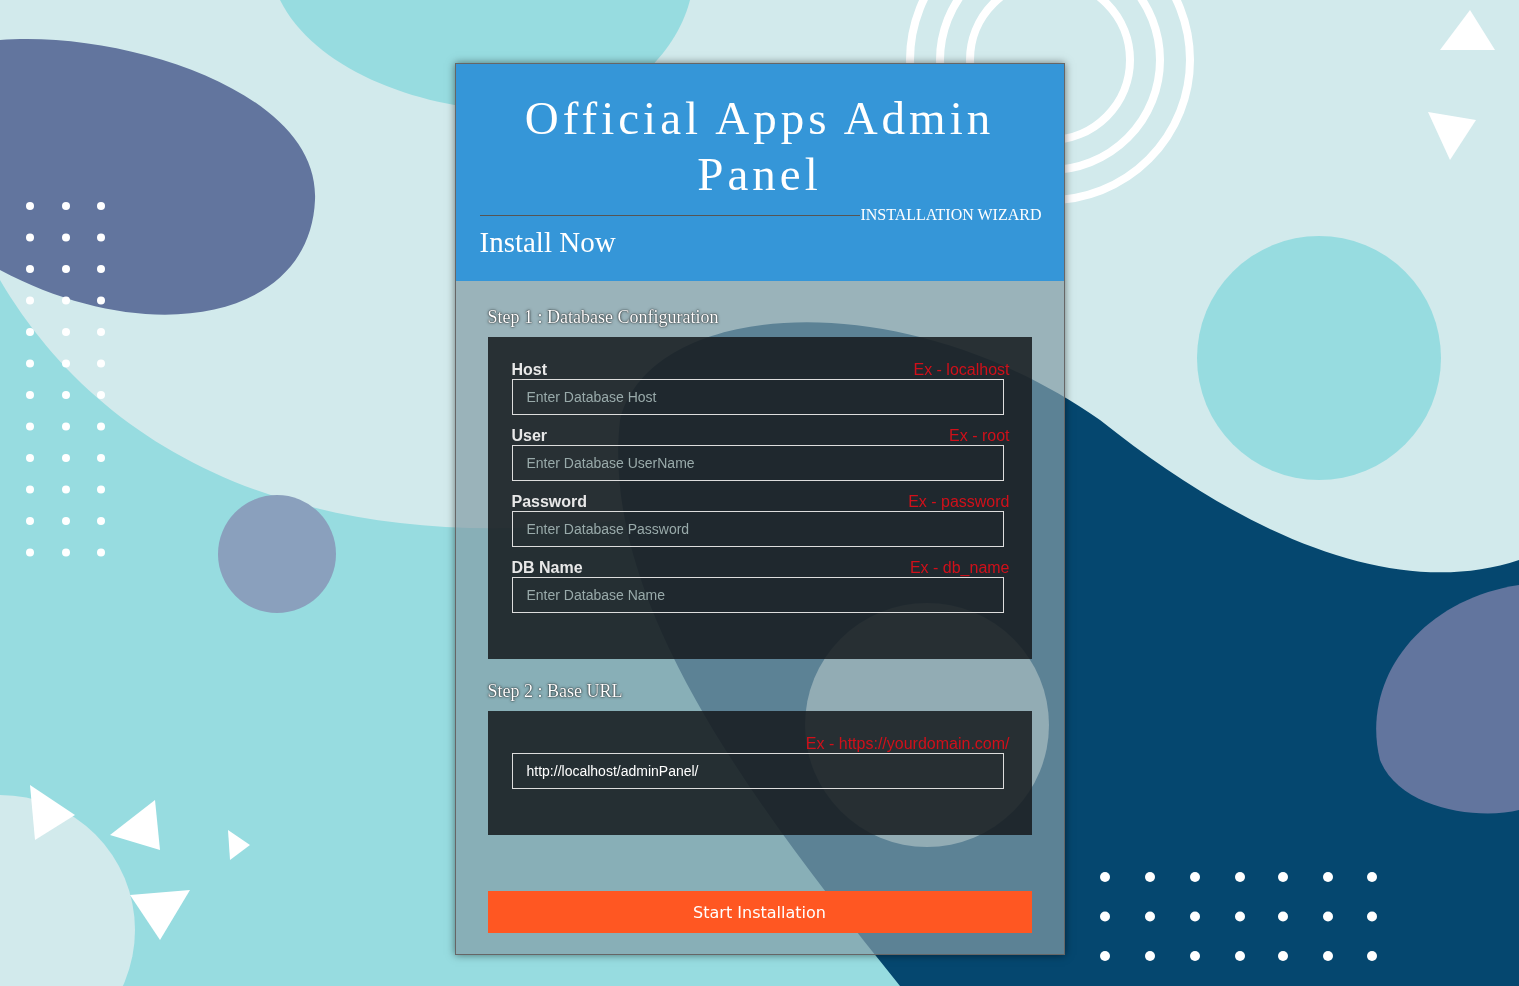 The image size is (1519, 986). Describe the element at coordinates (759, 146) in the screenshot. I see `app-title: Official Apps Admin Panel` at that location.